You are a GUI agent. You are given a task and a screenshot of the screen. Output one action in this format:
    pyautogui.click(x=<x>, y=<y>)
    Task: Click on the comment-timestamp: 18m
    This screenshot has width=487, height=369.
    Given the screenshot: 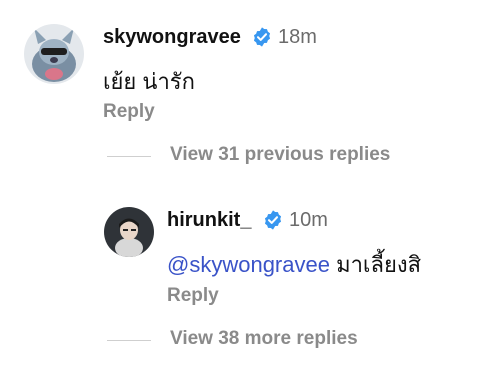 What is the action you would take?
    pyautogui.click(x=297, y=37)
    